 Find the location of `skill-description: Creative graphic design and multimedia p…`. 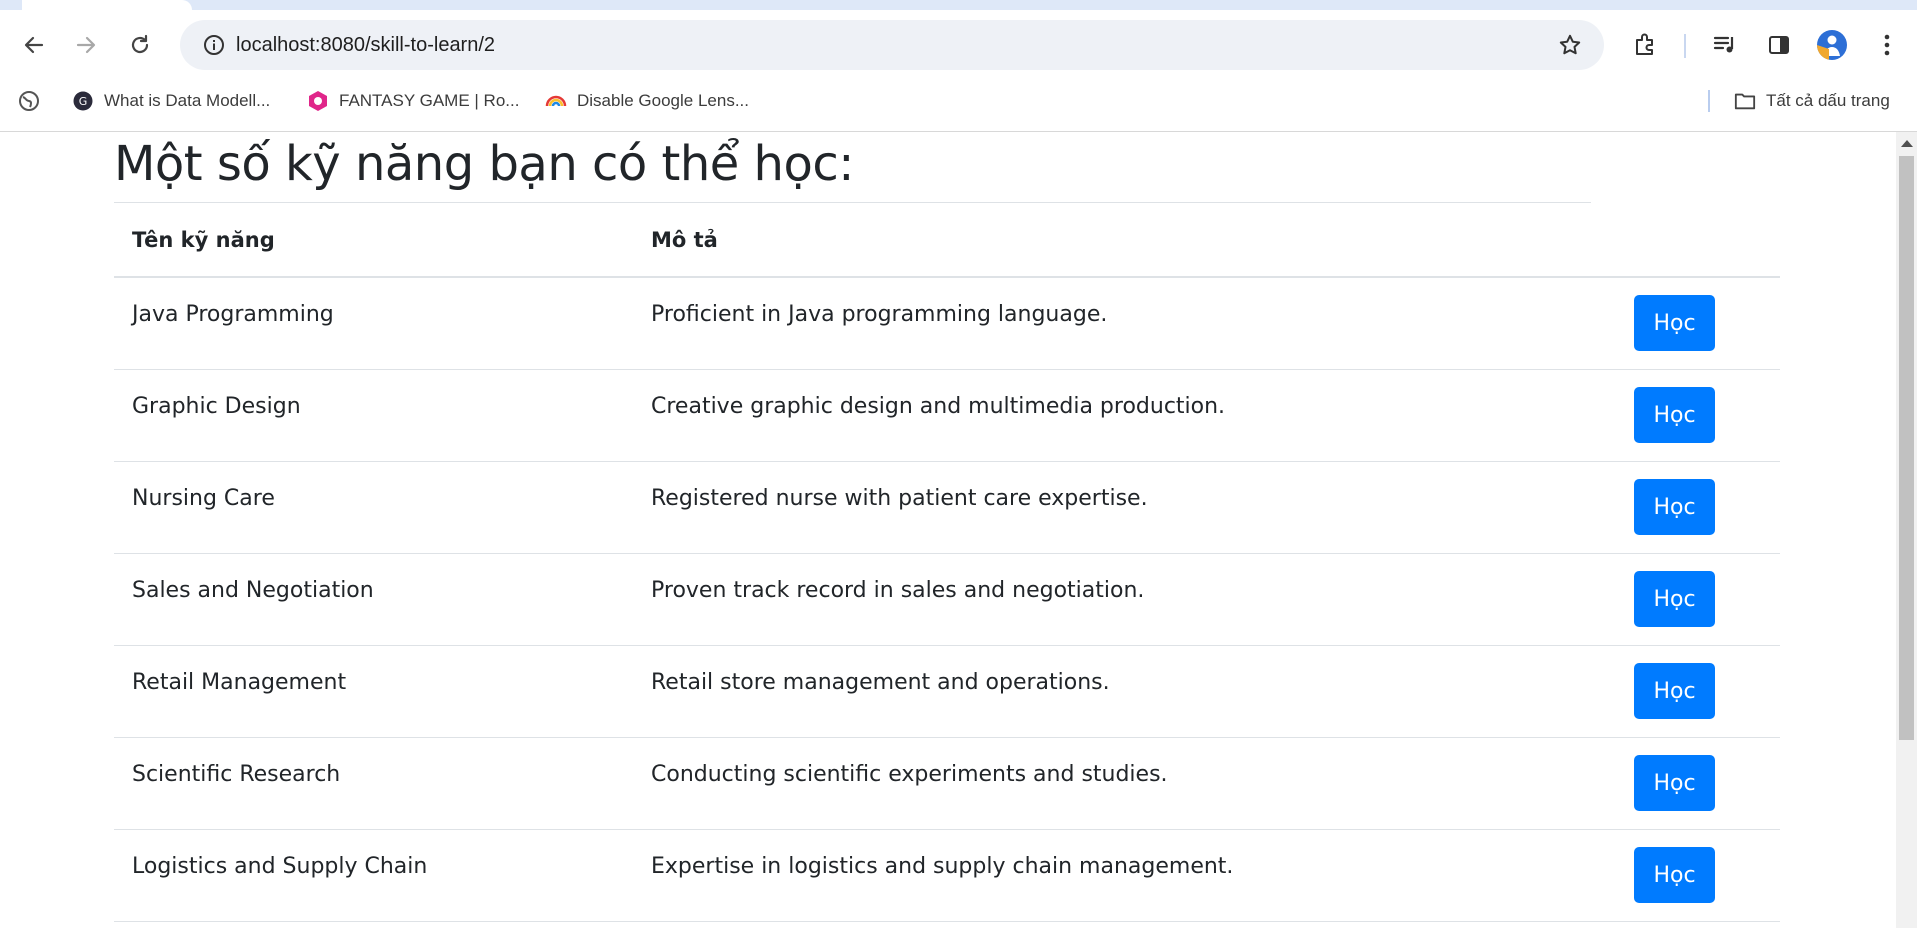

skill-description: Creative graphic design and multimedia p… is located at coordinates (938, 406).